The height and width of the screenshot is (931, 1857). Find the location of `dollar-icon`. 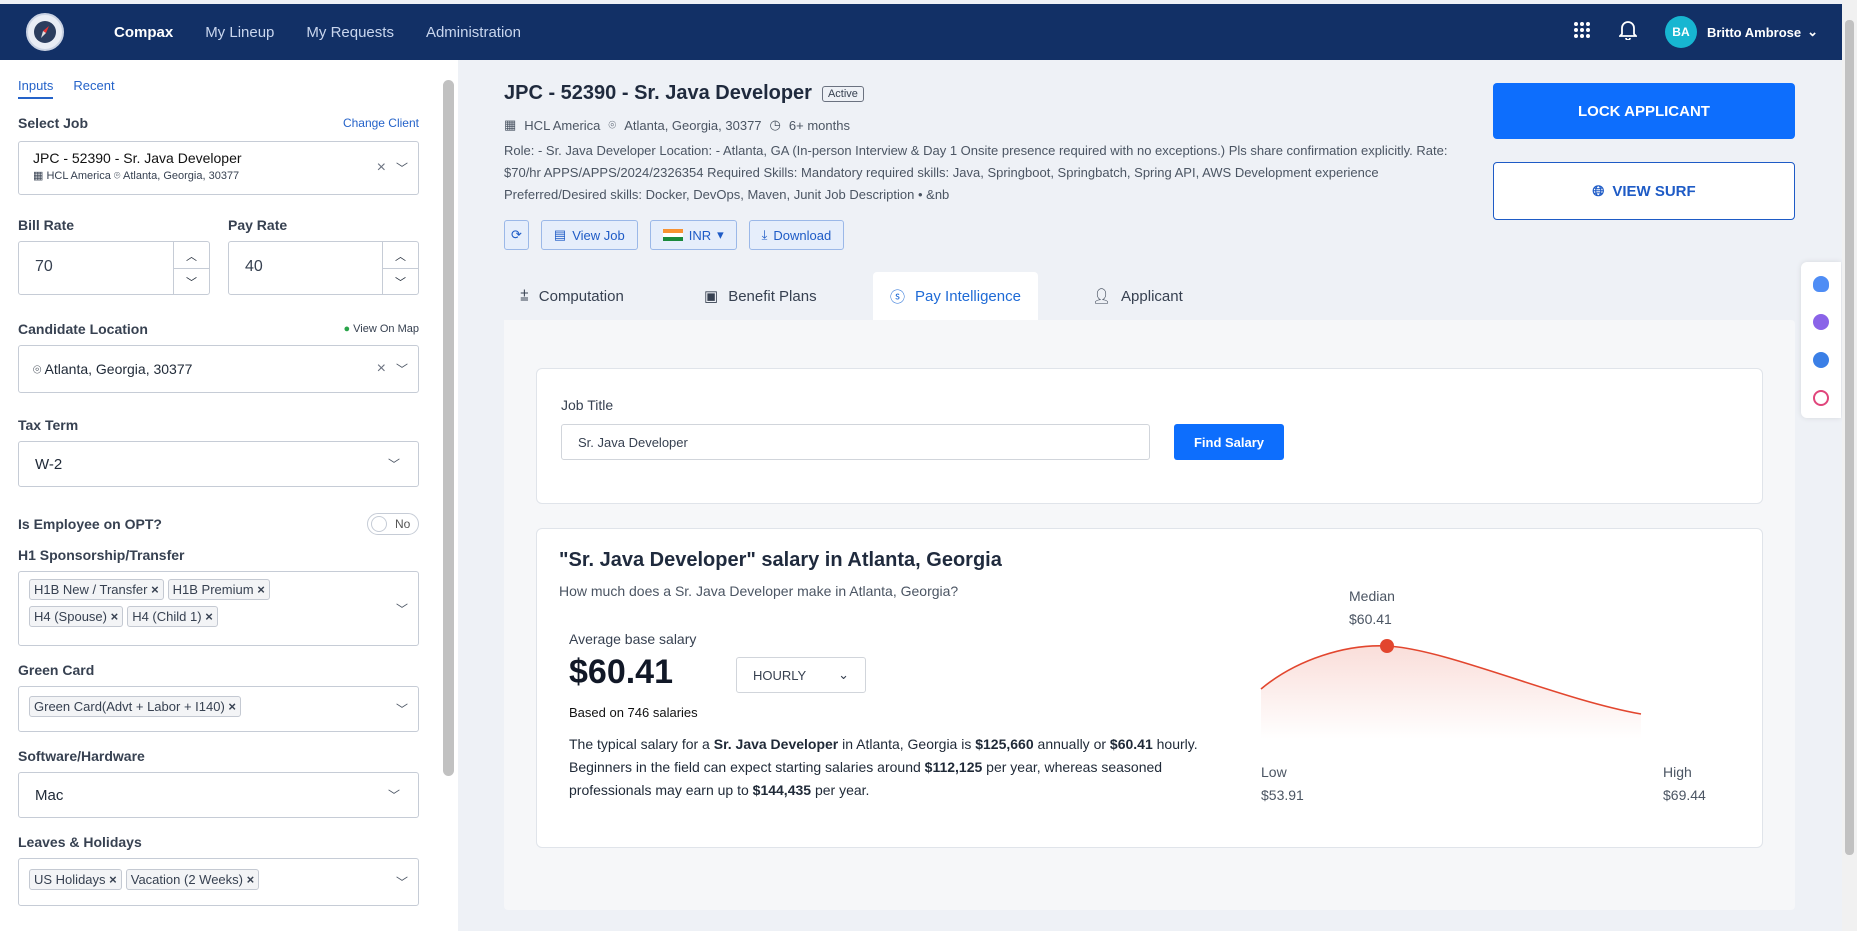

dollar-icon is located at coordinates (1821, 360).